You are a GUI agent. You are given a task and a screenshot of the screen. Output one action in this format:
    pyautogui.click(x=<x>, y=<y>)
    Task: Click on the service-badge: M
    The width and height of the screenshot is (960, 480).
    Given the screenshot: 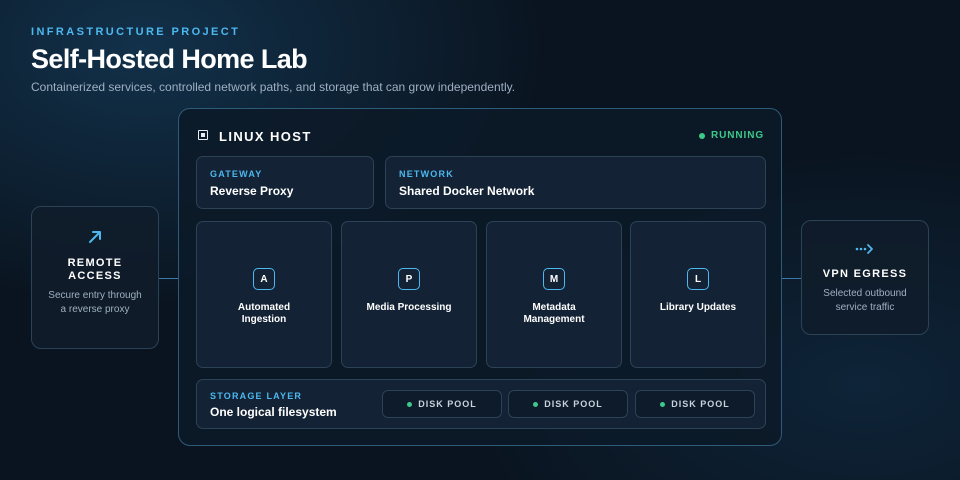 What is the action you would take?
    pyautogui.click(x=554, y=279)
    